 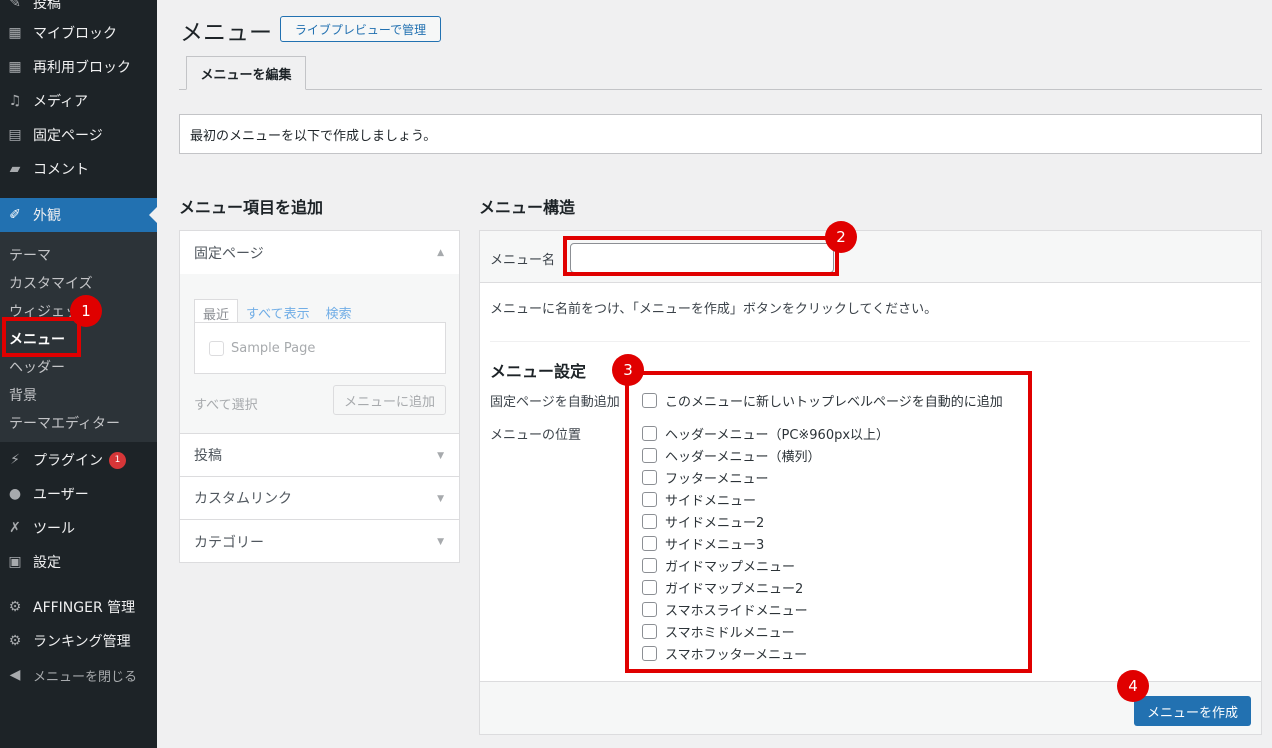 What do you see at coordinates (30, 255) in the screenshot?
I see `submenu-item-themes: テーマ` at bounding box center [30, 255].